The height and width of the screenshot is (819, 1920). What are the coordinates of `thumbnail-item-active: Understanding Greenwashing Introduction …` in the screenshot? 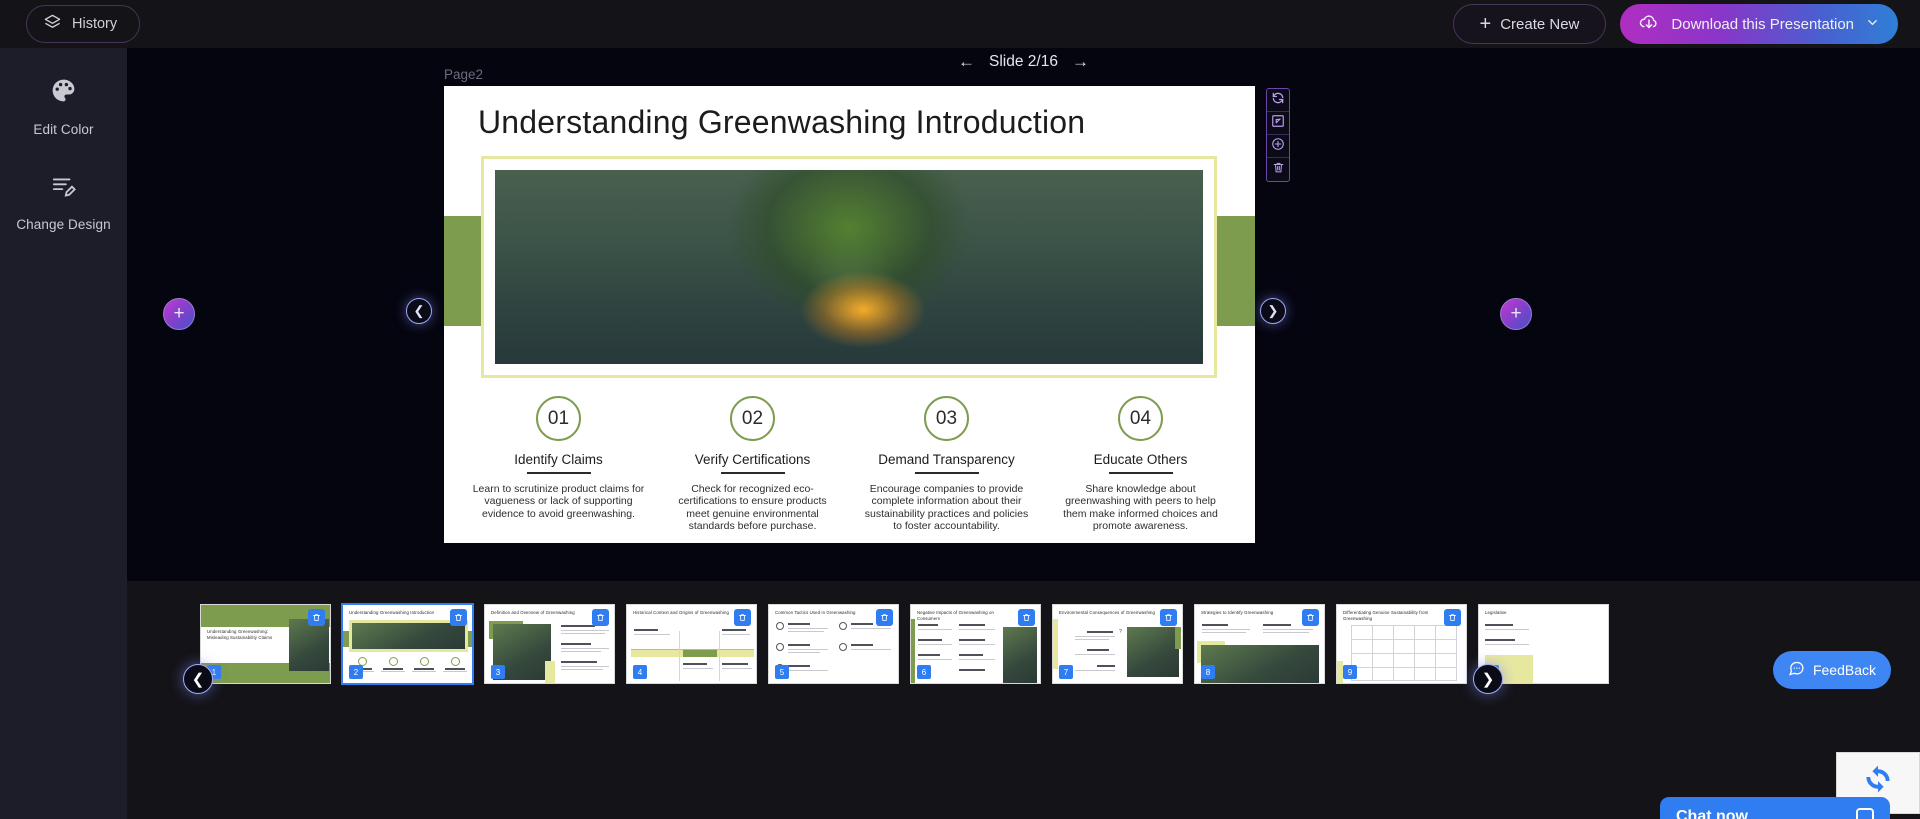 It's located at (407, 644).